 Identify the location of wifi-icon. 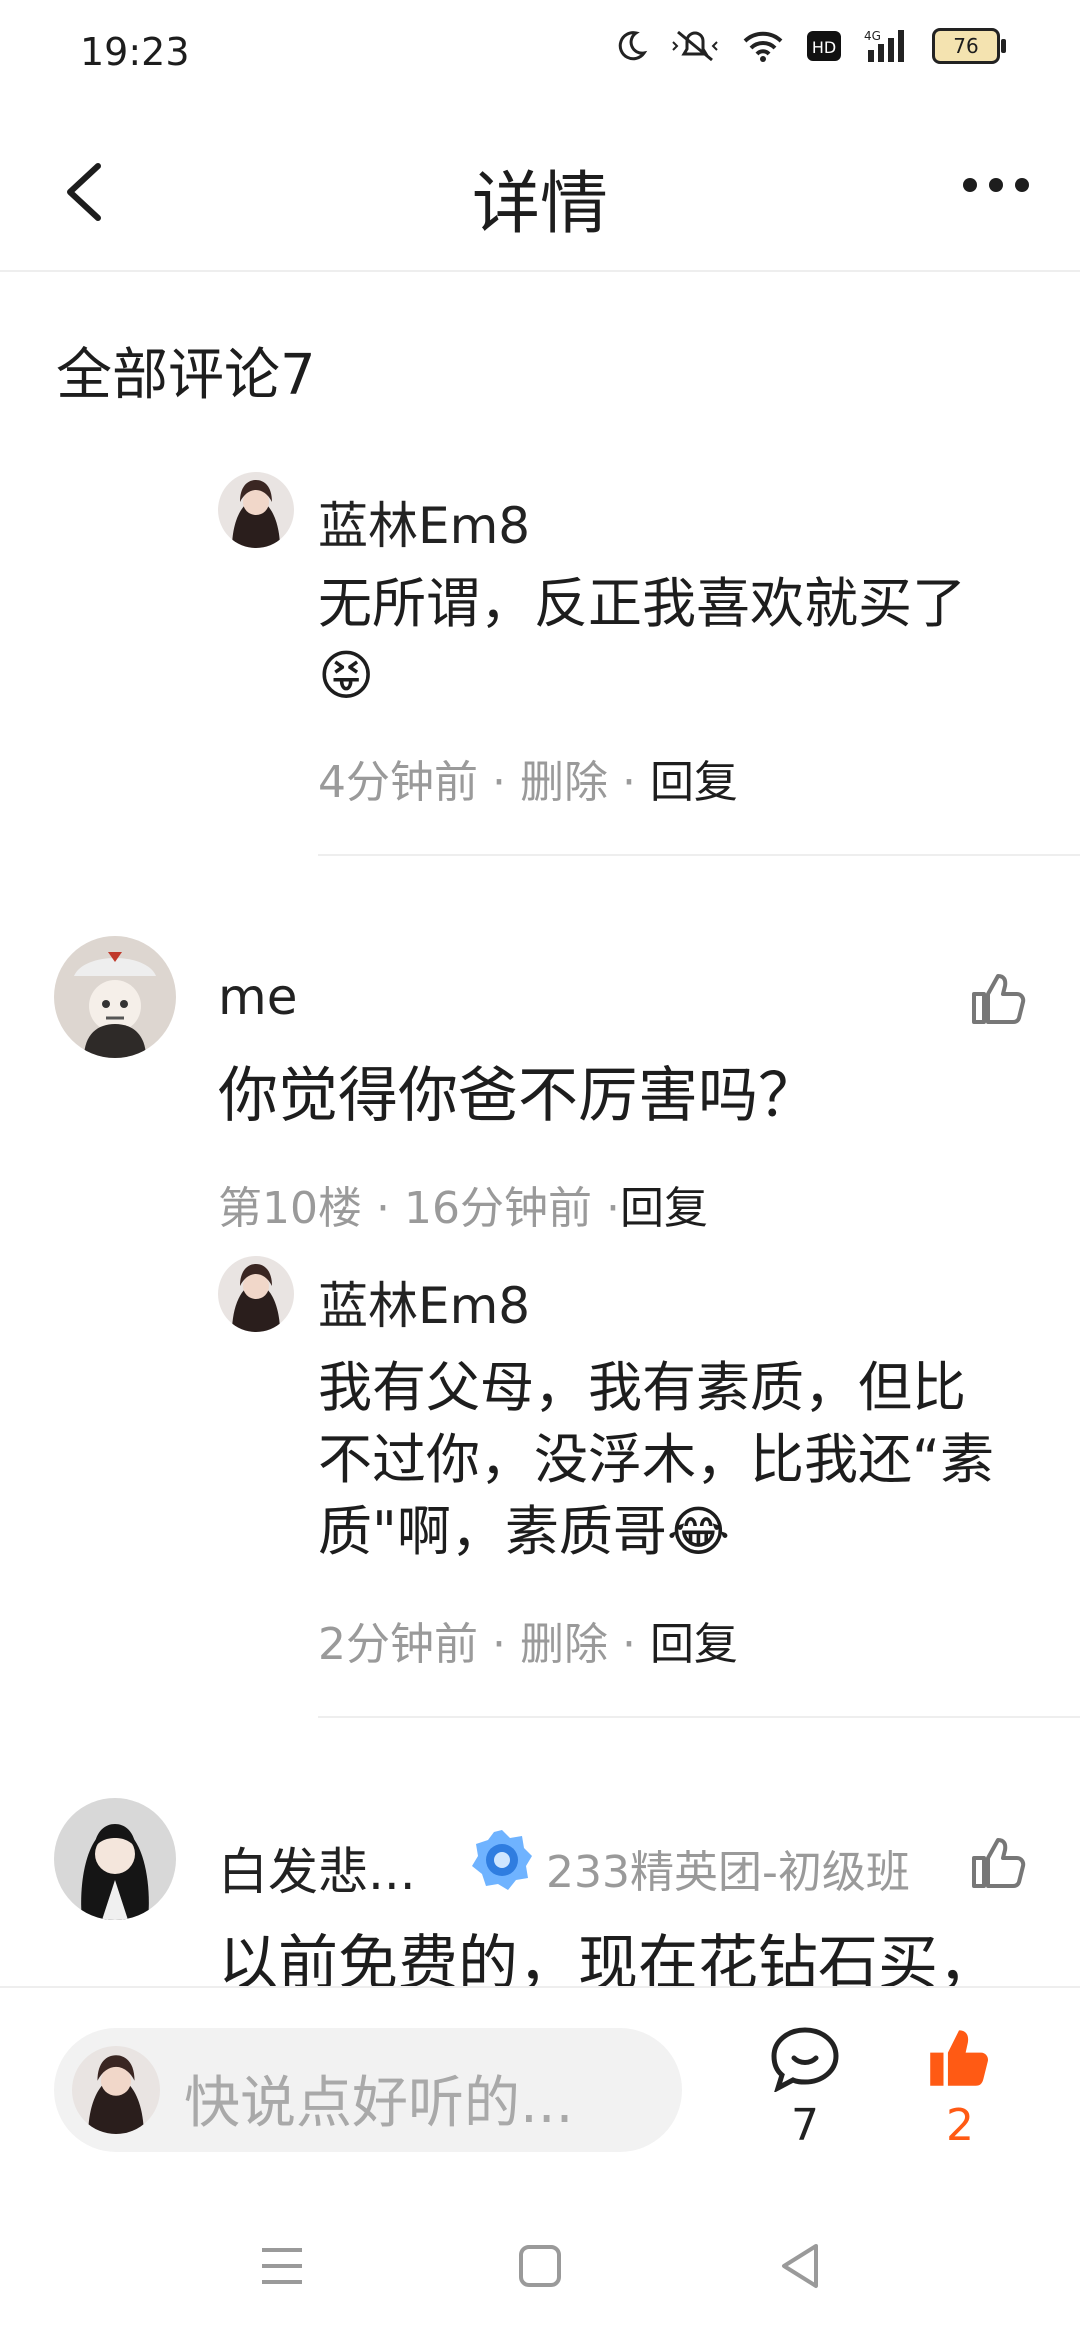
(763, 46).